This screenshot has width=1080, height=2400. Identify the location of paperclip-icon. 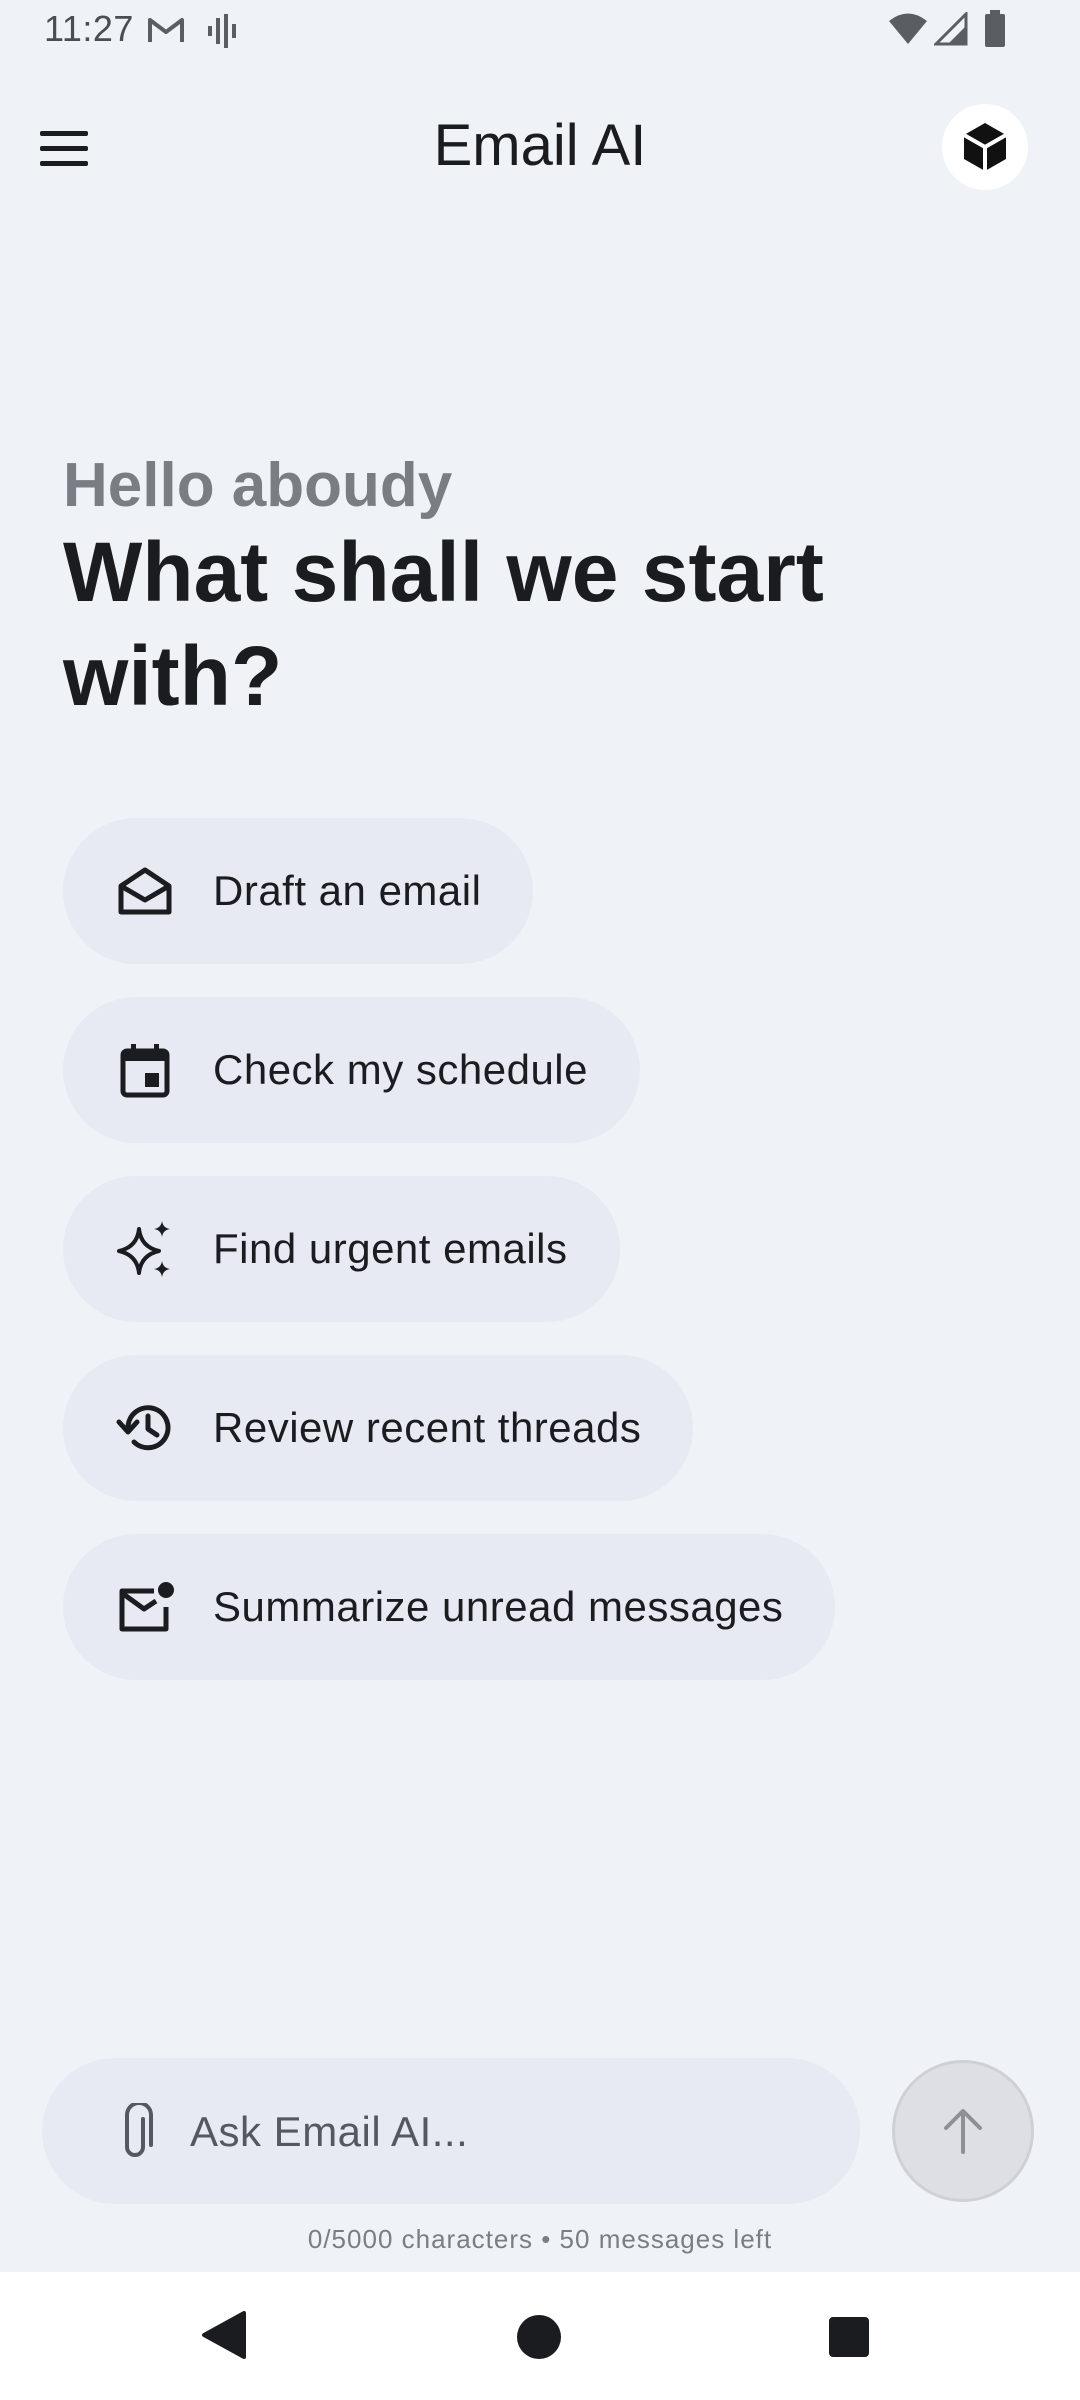
(139, 2130).